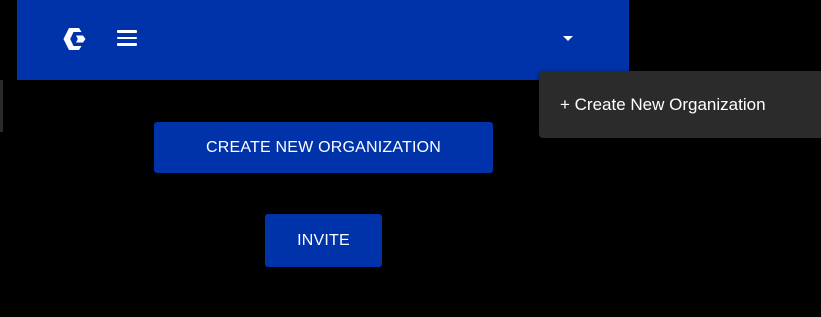 Image resolution: width=821 pixels, height=317 pixels. What do you see at coordinates (74, 39) in the screenshot?
I see `graco-logo-icon` at bounding box center [74, 39].